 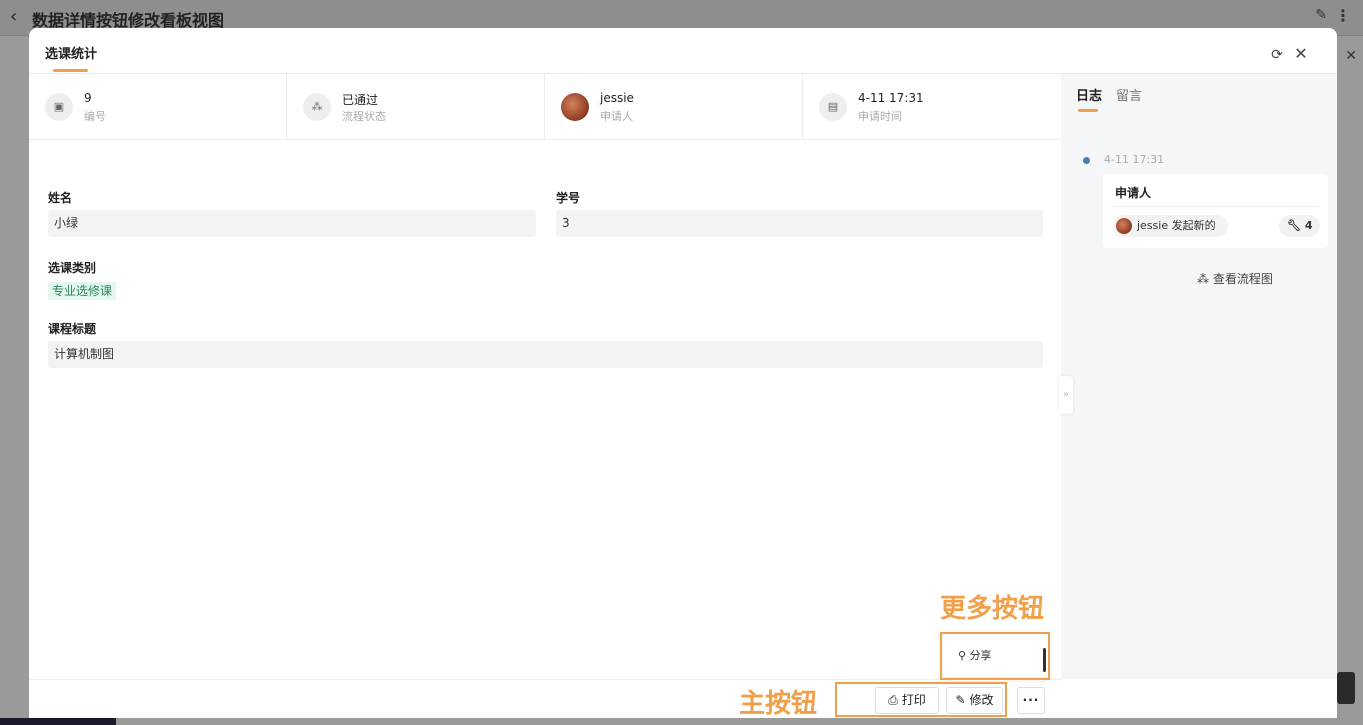 I want to click on name-field: 小绿, so click(x=292, y=223).